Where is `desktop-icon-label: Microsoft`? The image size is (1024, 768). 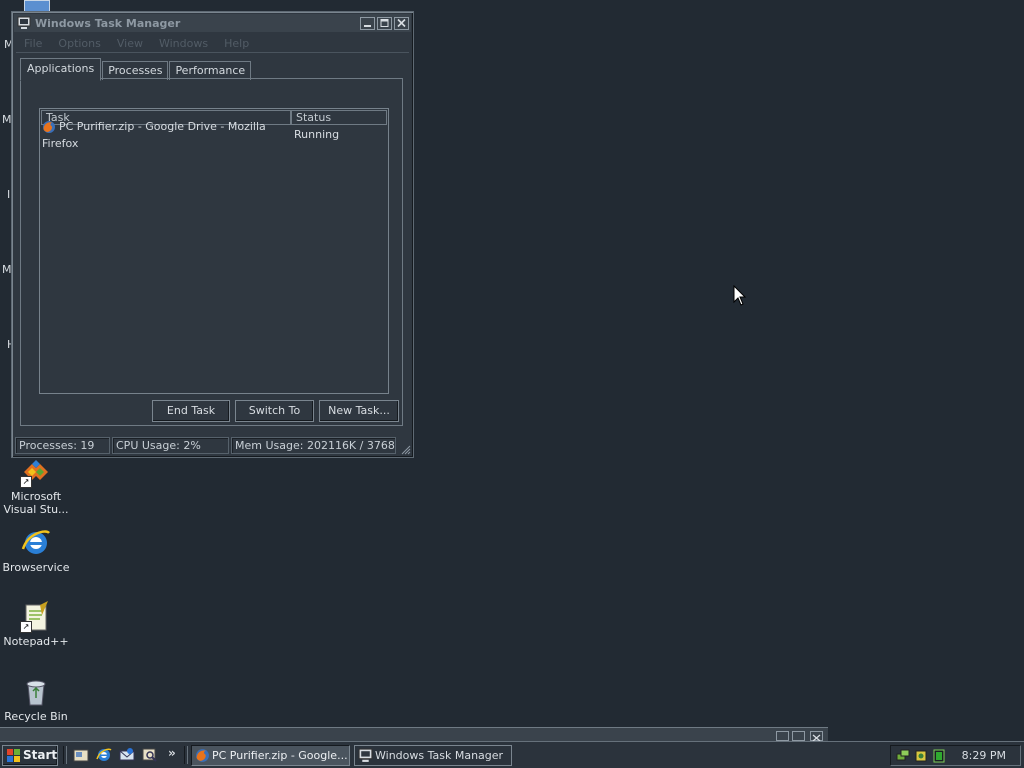 desktop-icon-label: Microsoft is located at coordinates (36, 496).